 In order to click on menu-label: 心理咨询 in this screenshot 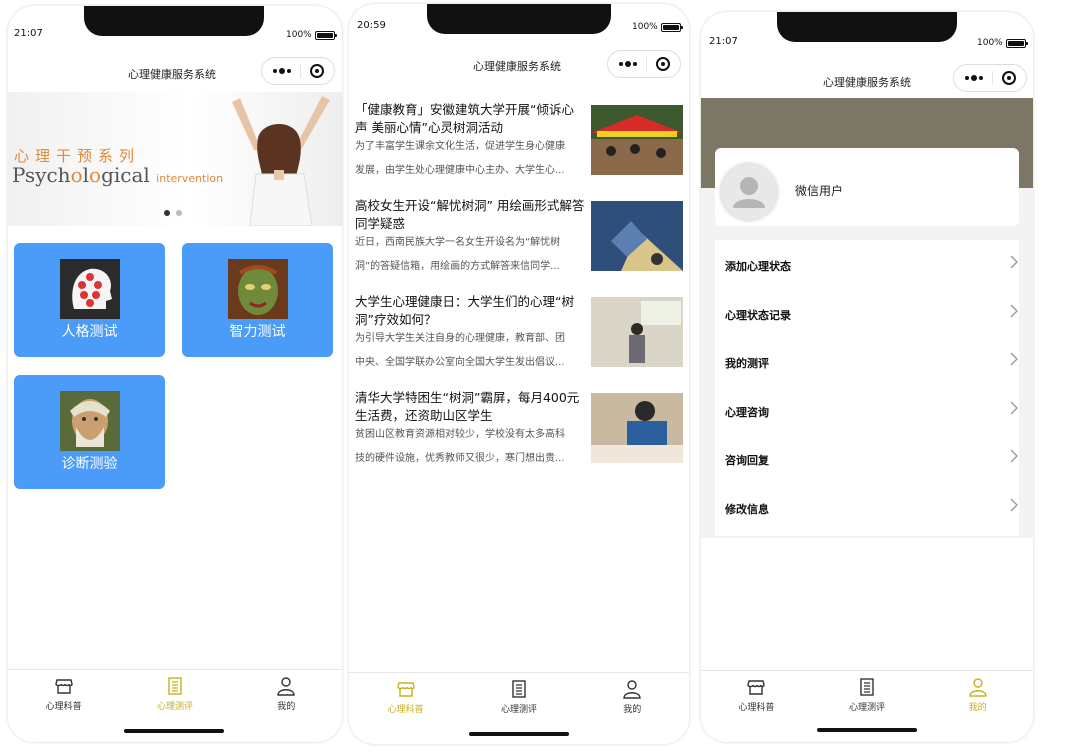, I will do `click(747, 412)`.